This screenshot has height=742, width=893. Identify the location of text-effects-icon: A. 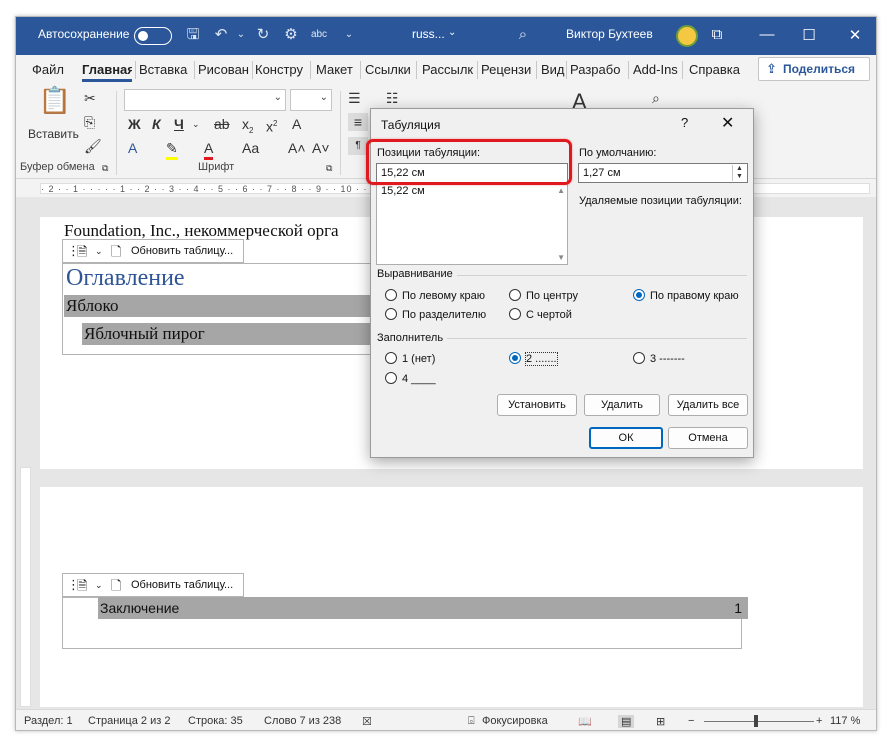
(132, 148).